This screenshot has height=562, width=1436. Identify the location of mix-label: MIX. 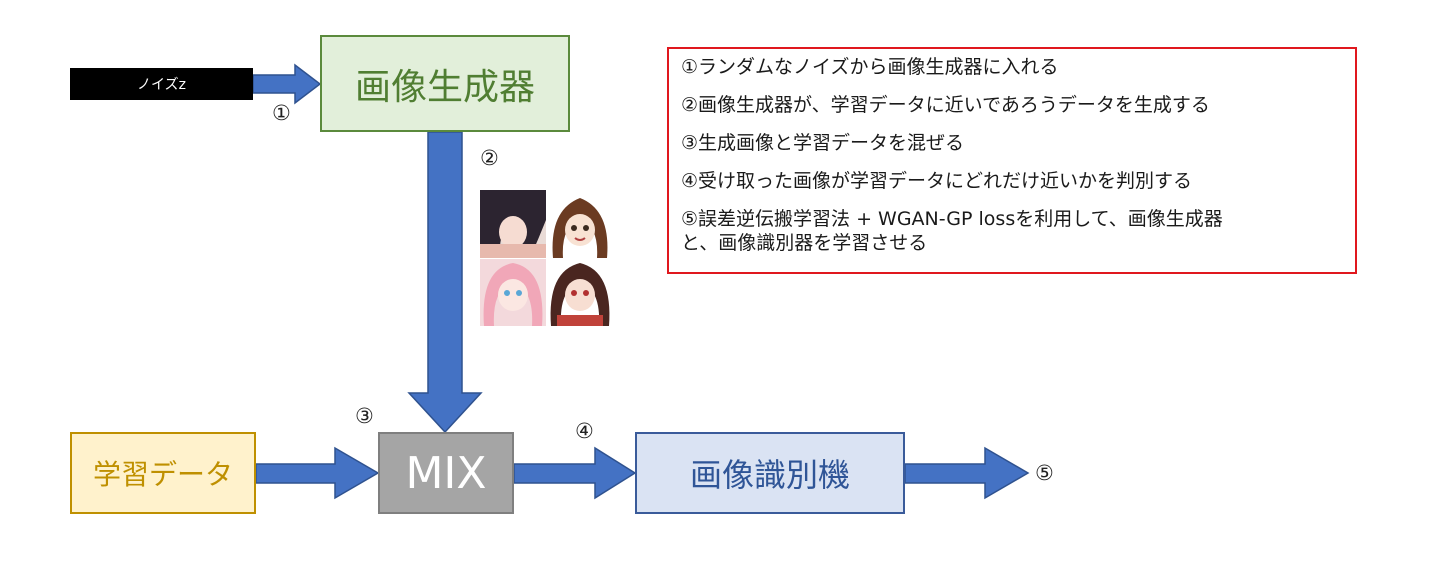
(446, 473).